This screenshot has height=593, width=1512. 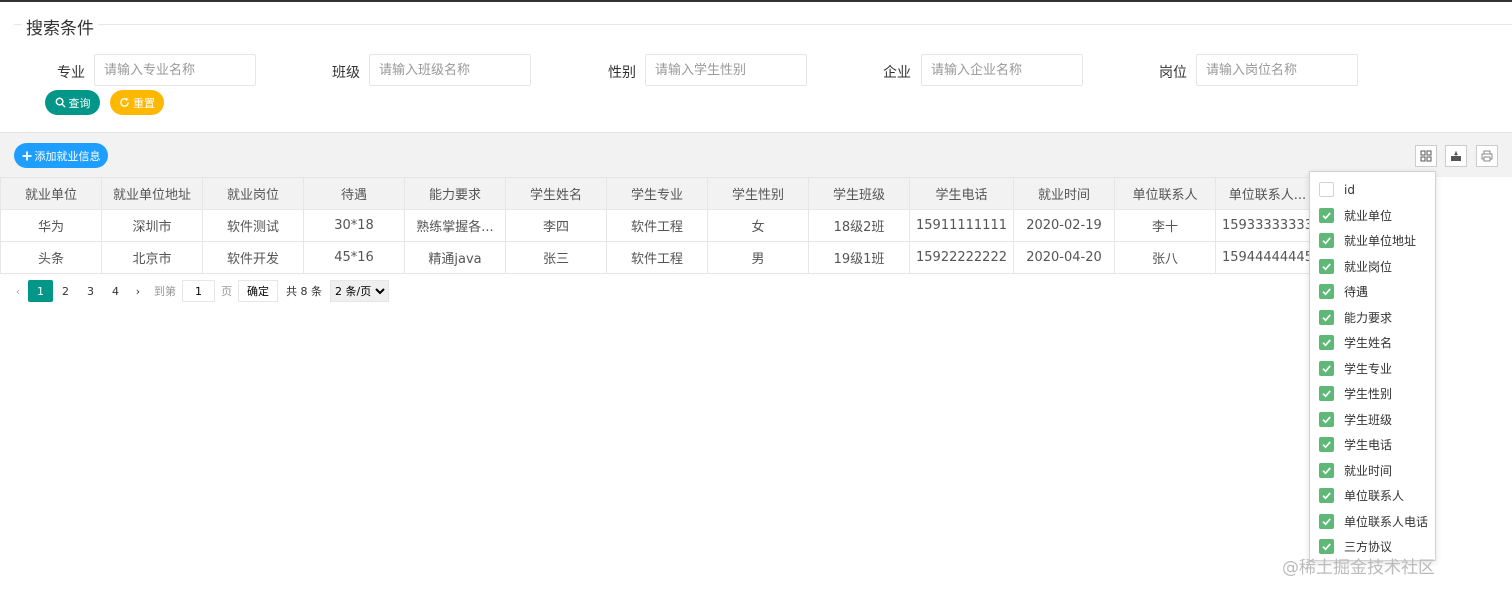 I want to click on goto-confirm-button: 确定, so click(x=258, y=291).